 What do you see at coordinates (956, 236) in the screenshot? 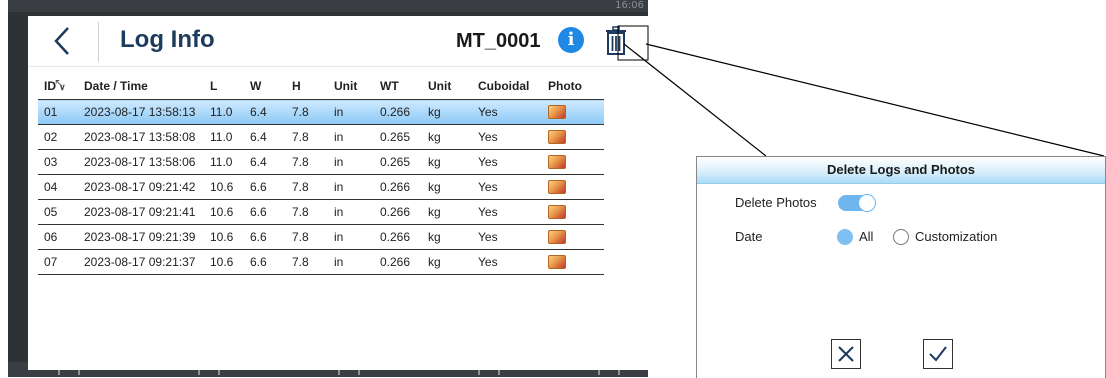
I see `date-option-customization-label: Customization` at bounding box center [956, 236].